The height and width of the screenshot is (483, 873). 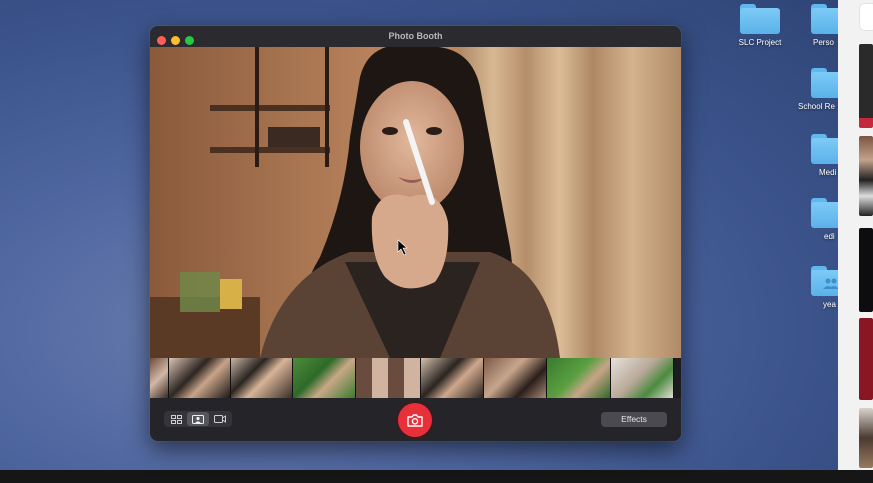 I want to click on portrait-icon, so click(x=198, y=419).